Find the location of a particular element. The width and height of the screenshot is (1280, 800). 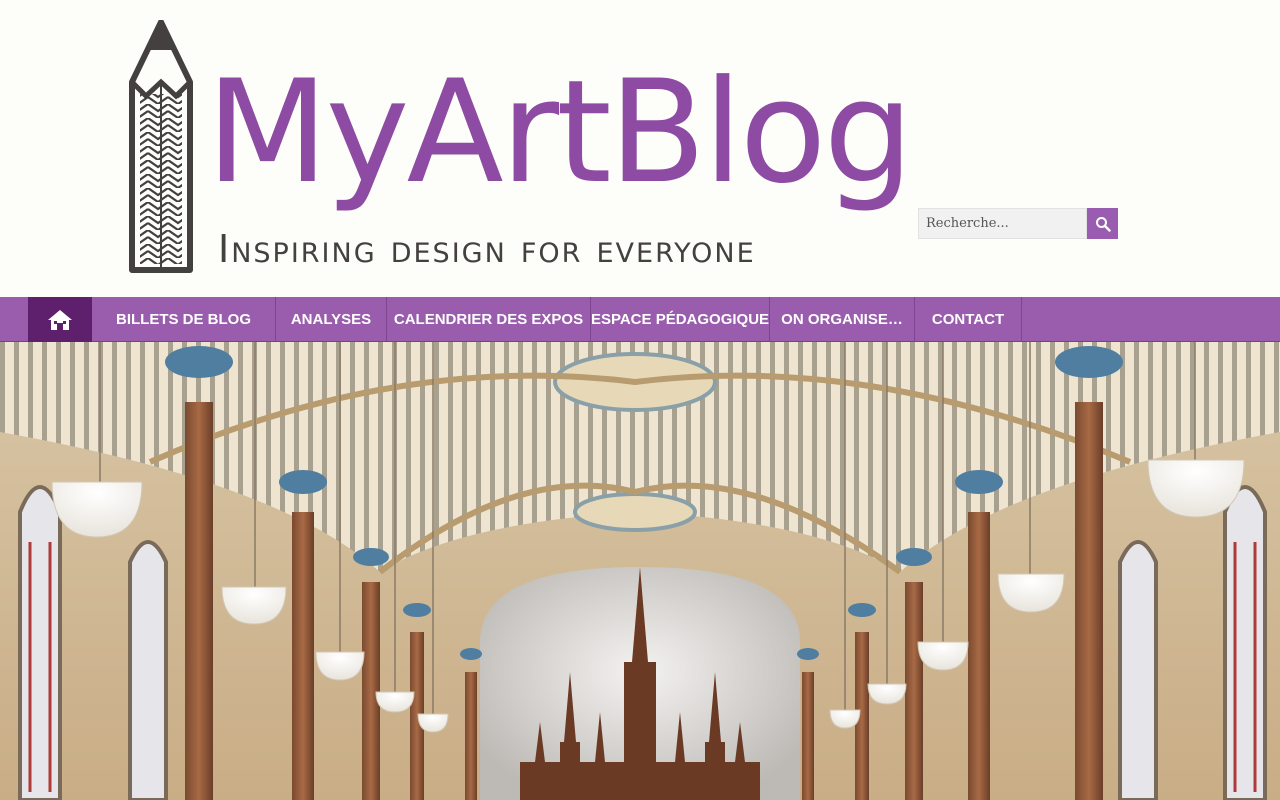

search-button is located at coordinates (1102, 223).